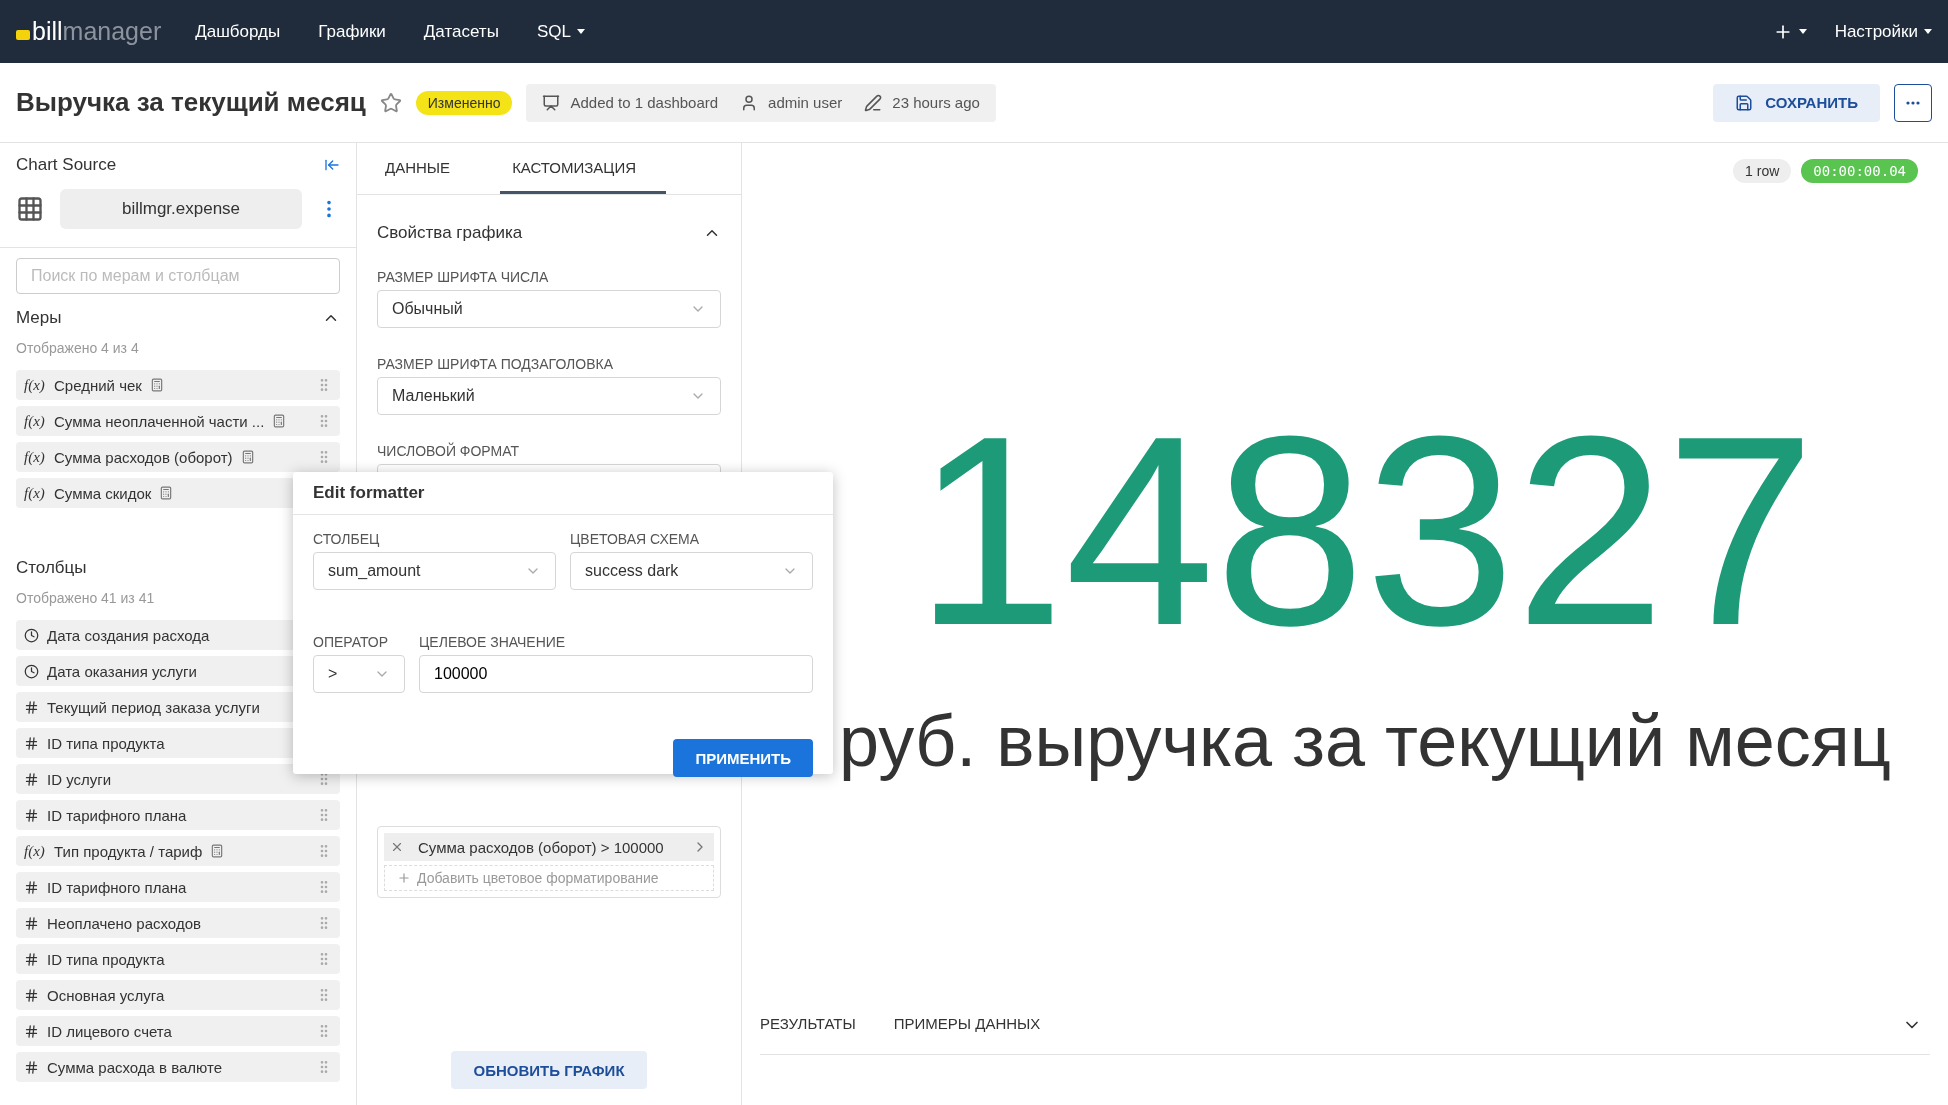 The width and height of the screenshot is (1948, 1105). I want to click on nav-link: Датасеты, so click(461, 31).